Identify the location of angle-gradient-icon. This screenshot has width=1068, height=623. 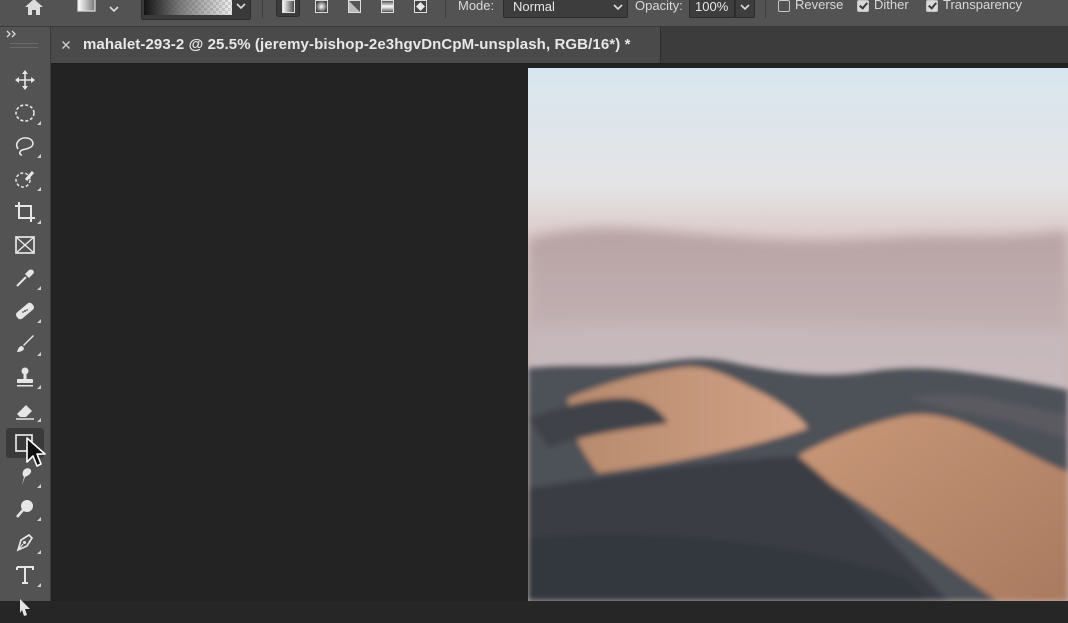
(354, 6).